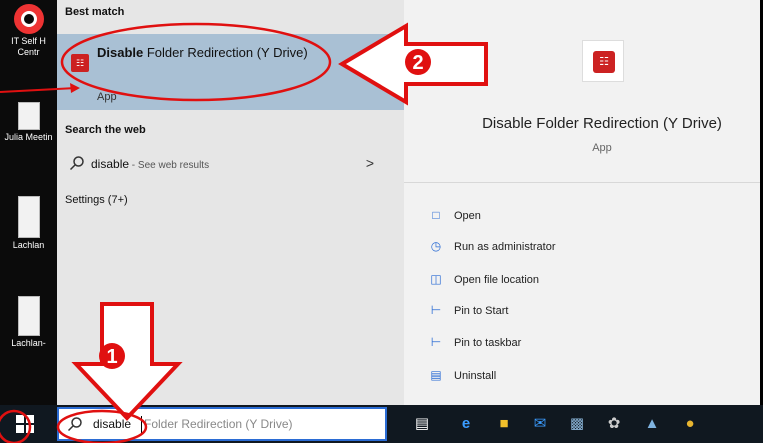 Image resolution: width=763 pixels, height=443 pixels. Describe the element at coordinates (504, 424) in the screenshot. I see `file-explorer-icon: ■` at that location.